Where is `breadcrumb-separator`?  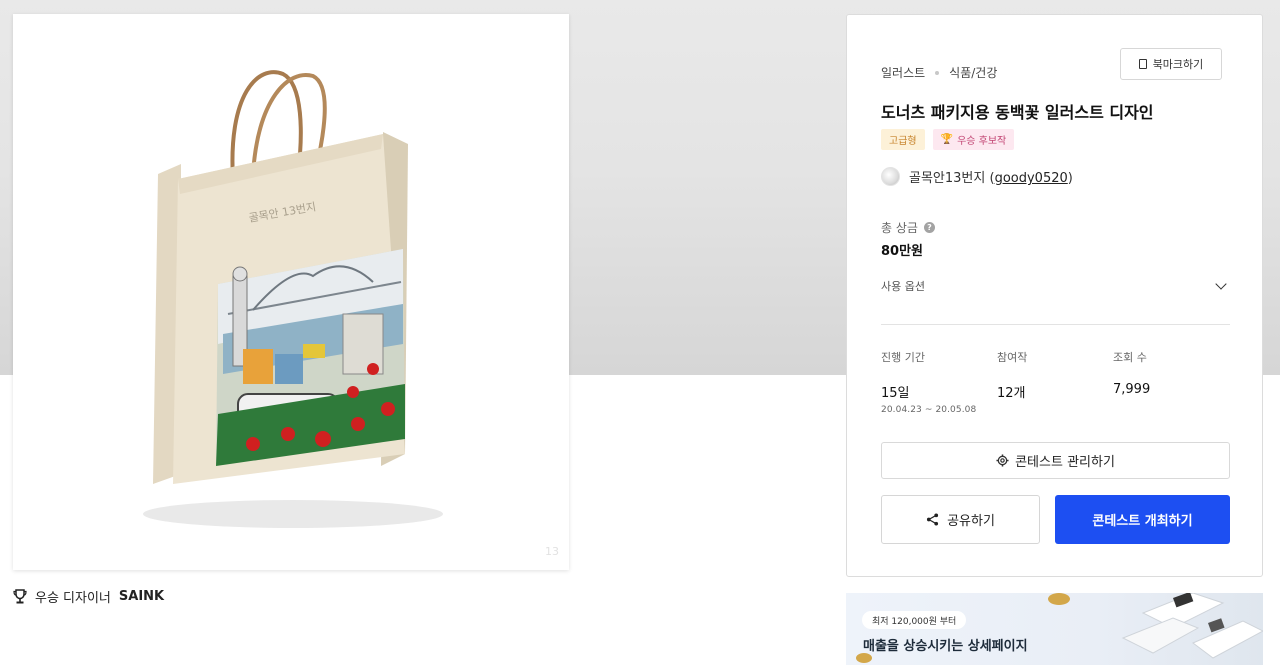
breadcrumb-separator is located at coordinates (937, 72).